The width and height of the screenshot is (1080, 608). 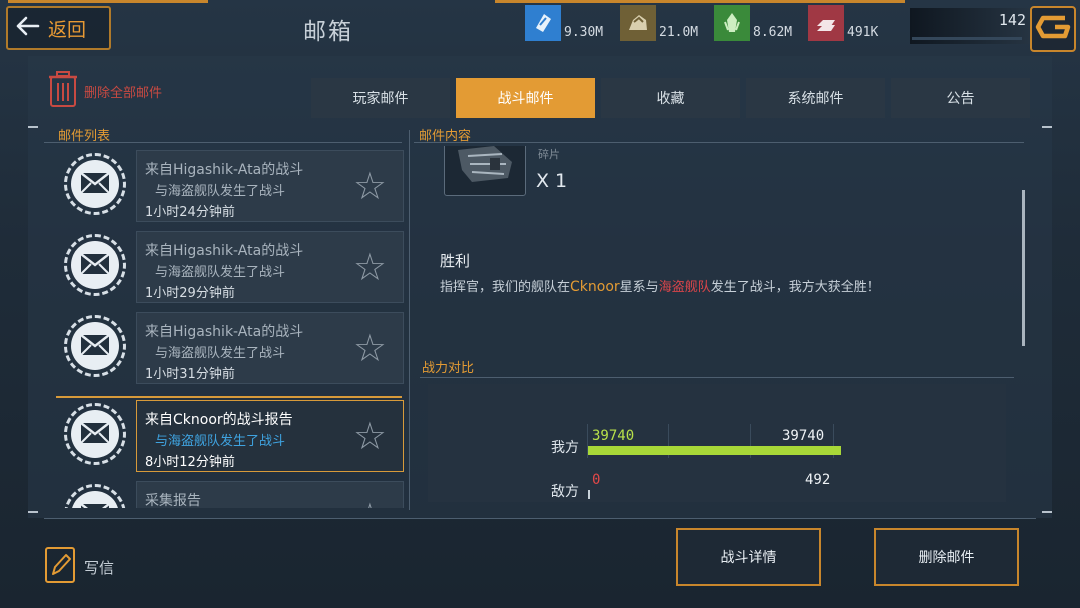 I want to click on mail-card: 来自Higashik-Ata的战斗 与海盗舰队发生了战斗 1小时31分钟前 ☆, so click(x=270, y=348).